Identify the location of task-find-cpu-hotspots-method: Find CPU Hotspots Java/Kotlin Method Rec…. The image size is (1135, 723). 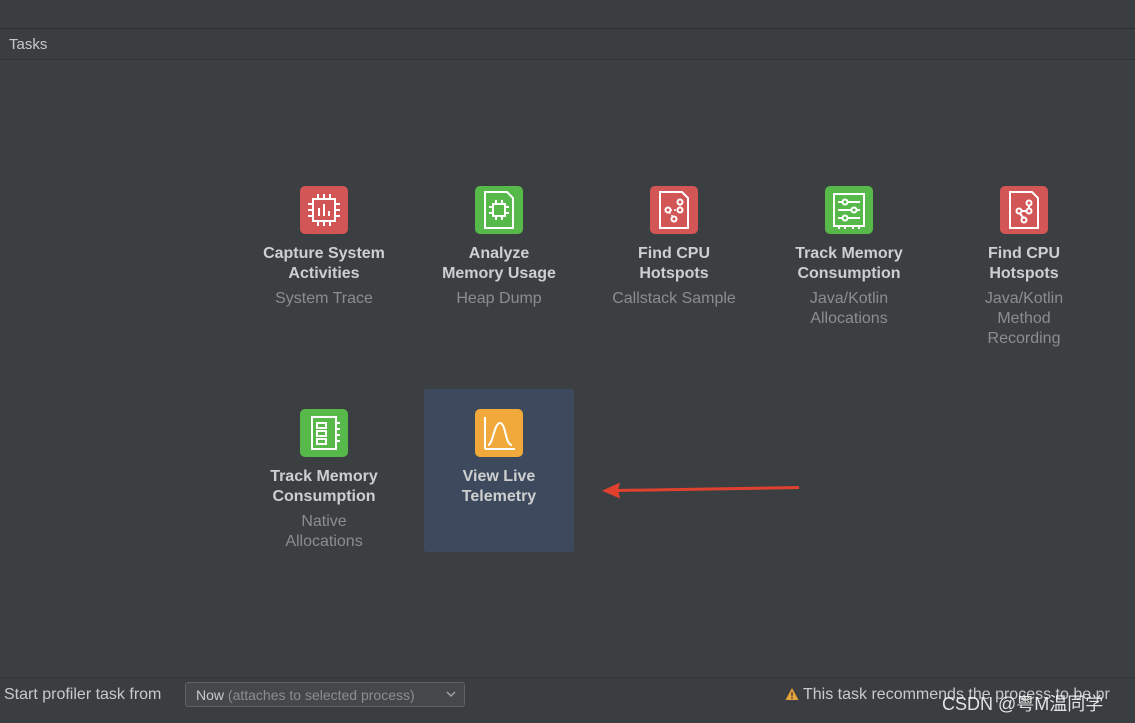
(1024, 270).